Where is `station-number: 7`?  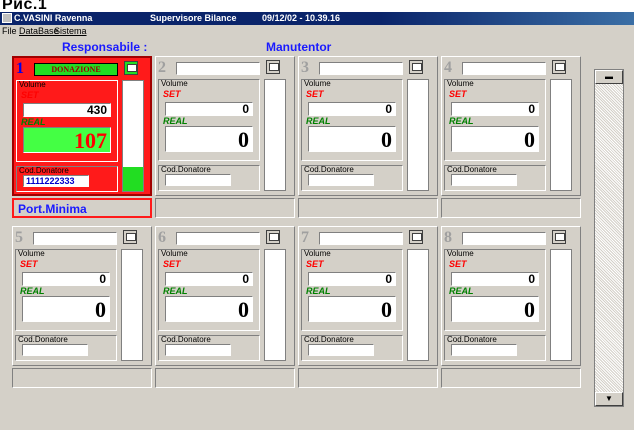
station-number: 7 is located at coordinates (305, 237).